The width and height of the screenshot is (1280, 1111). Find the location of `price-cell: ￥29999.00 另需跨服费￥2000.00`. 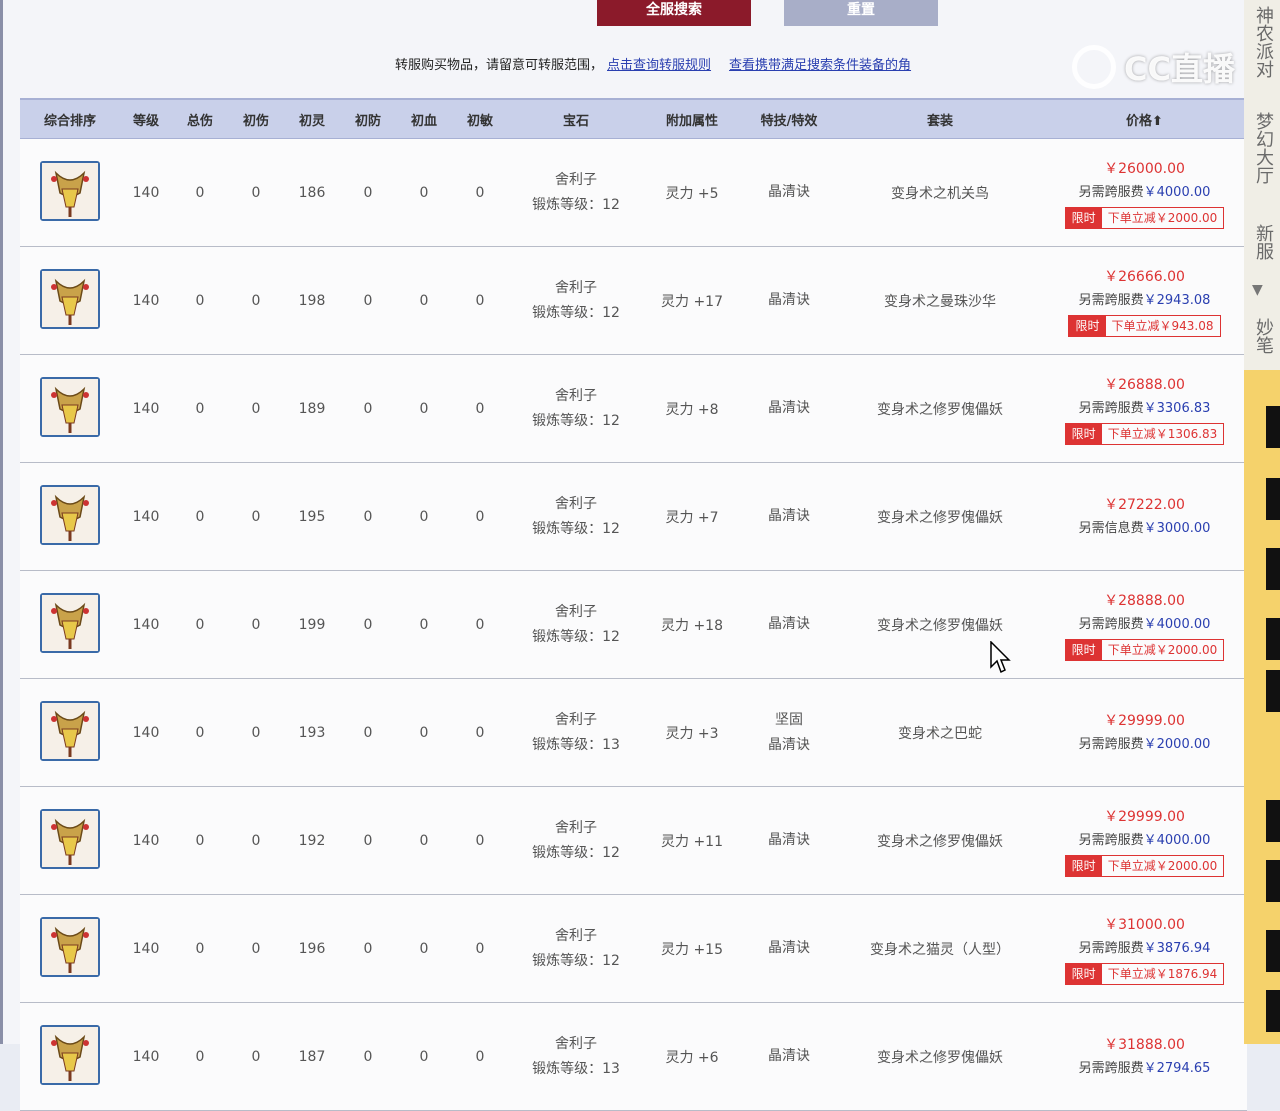

price-cell: ￥29999.00 另需跨服费￥2000.00 is located at coordinates (1144, 732).